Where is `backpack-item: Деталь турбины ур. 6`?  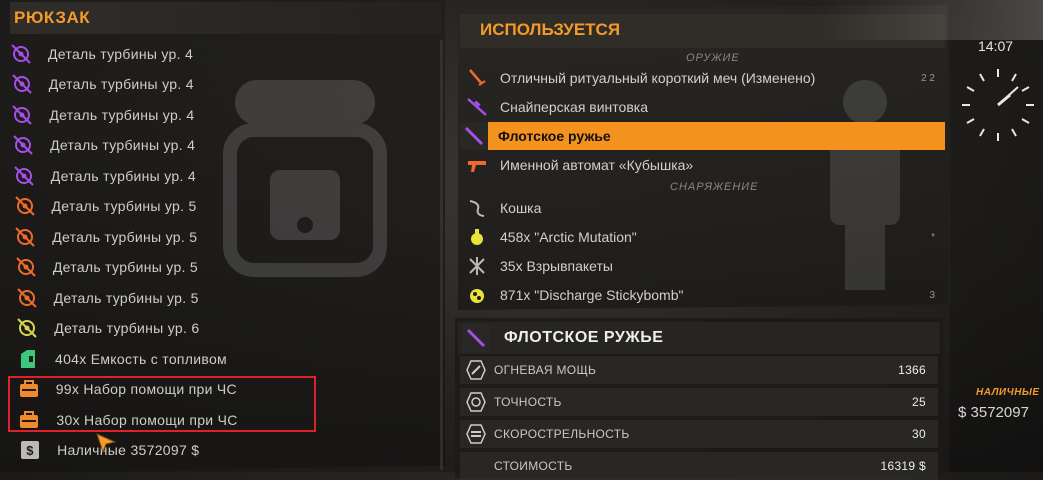
backpack-item: Деталь турбины ур. 6 is located at coordinates (107, 328).